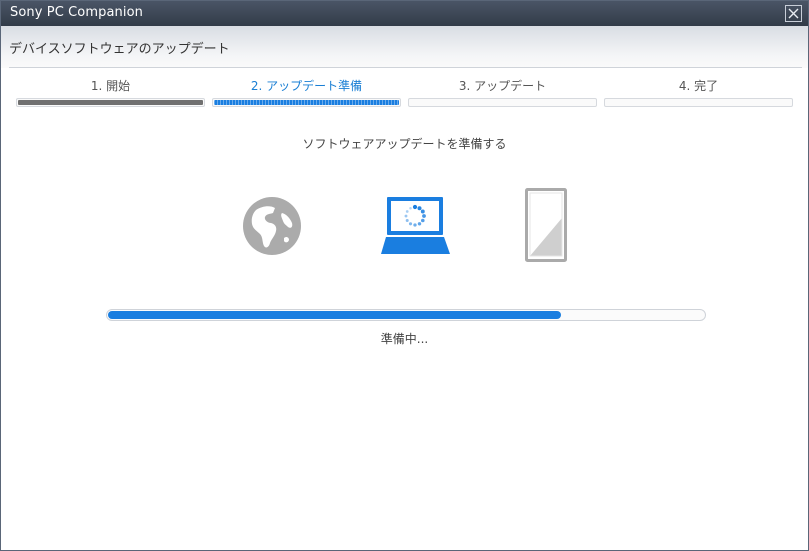 The height and width of the screenshot is (551, 809). Describe the element at coordinates (546, 225) in the screenshot. I see `tablet-icon` at that location.